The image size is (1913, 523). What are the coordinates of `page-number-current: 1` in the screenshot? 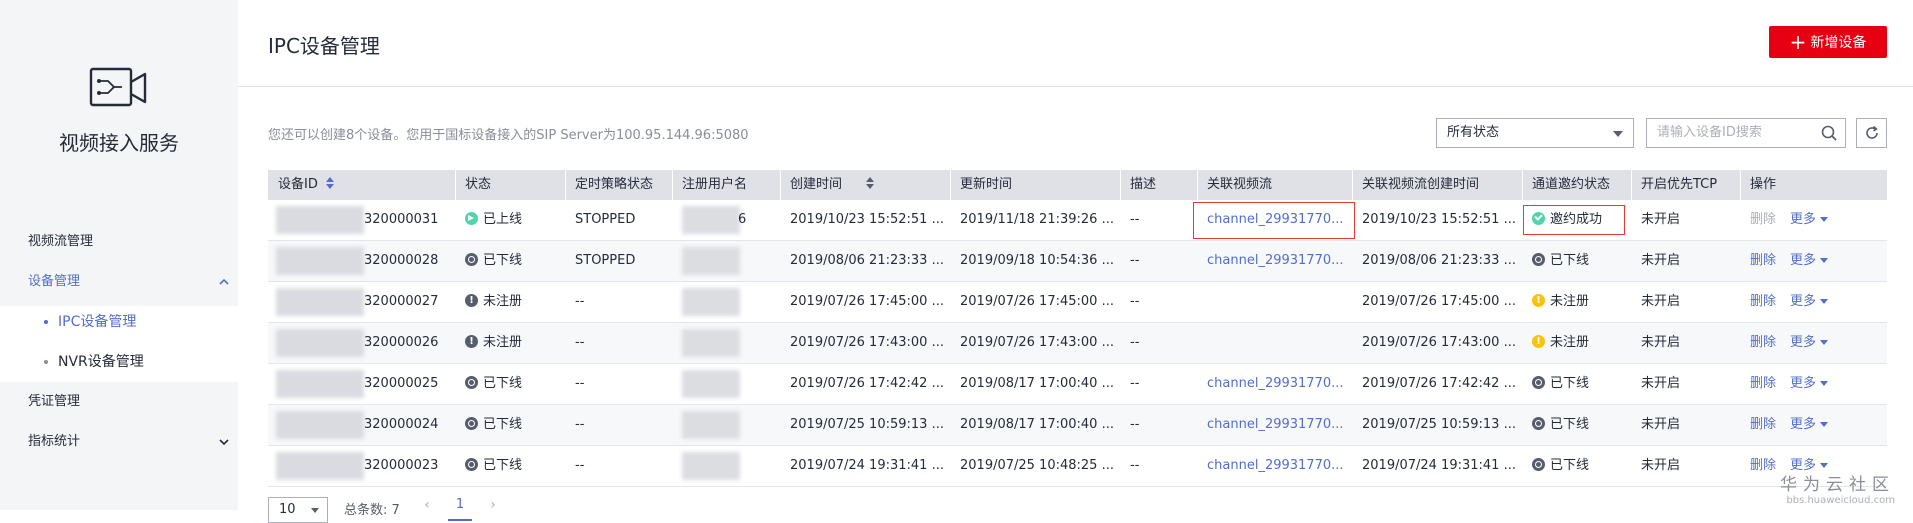 It's located at (460, 509).